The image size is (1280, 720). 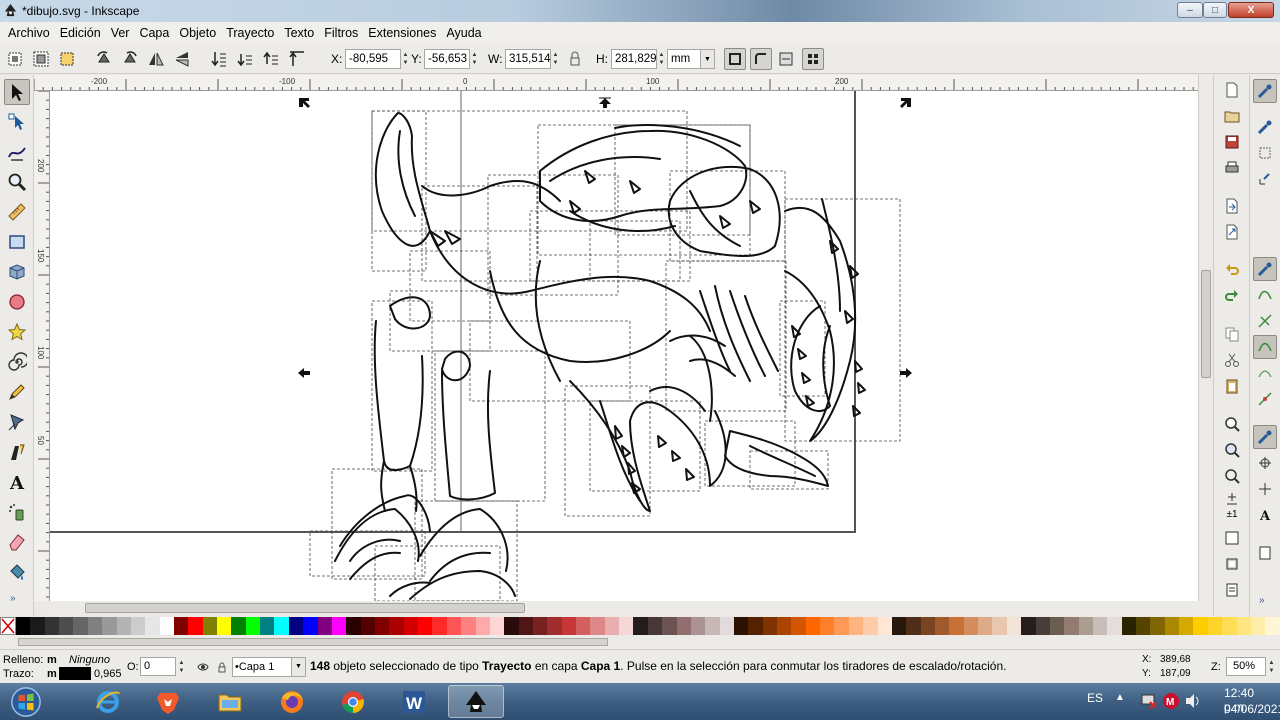 What do you see at coordinates (1232, 538) in the screenshot?
I see `group-icon` at bounding box center [1232, 538].